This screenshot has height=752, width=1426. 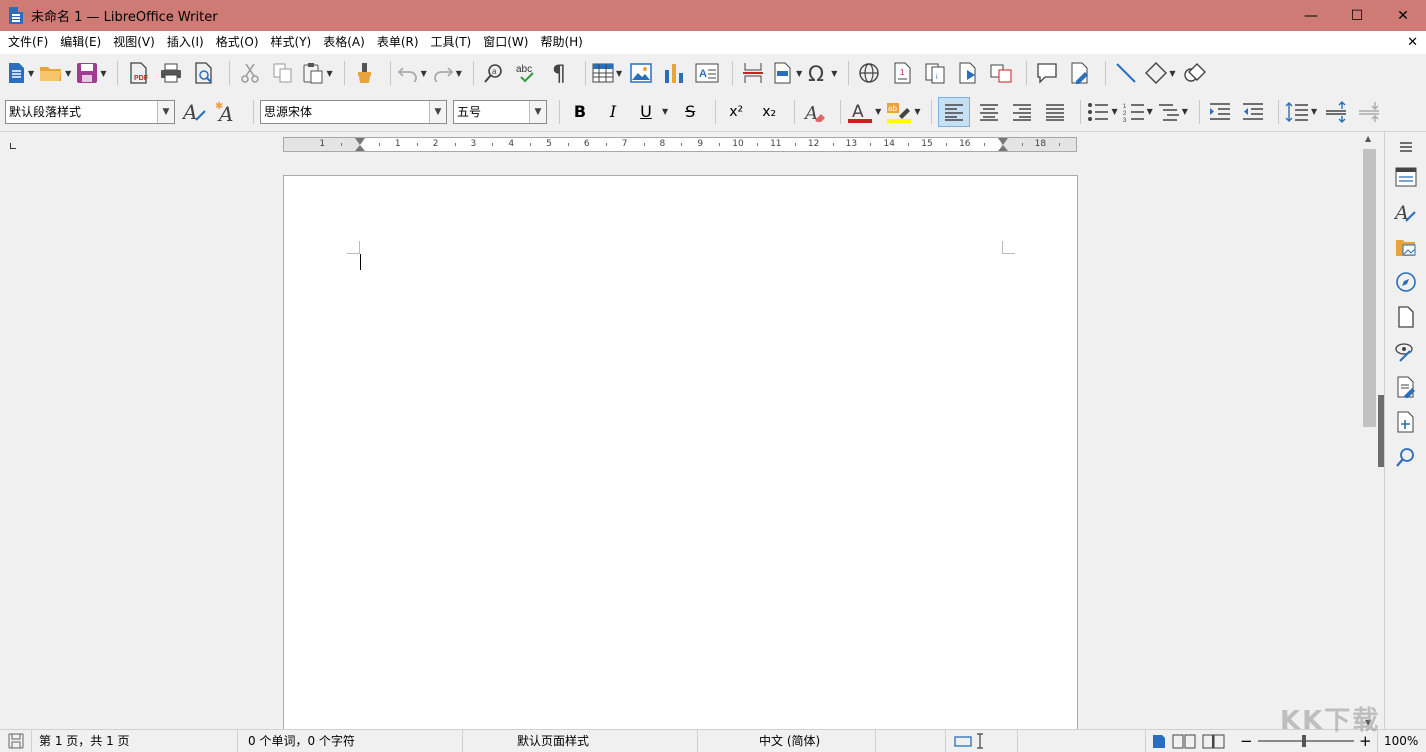 What do you see at coordinates (1173, 112) in the screenshot?
I see `outline-list-button: ▼` at bounding box center [1173, 112].